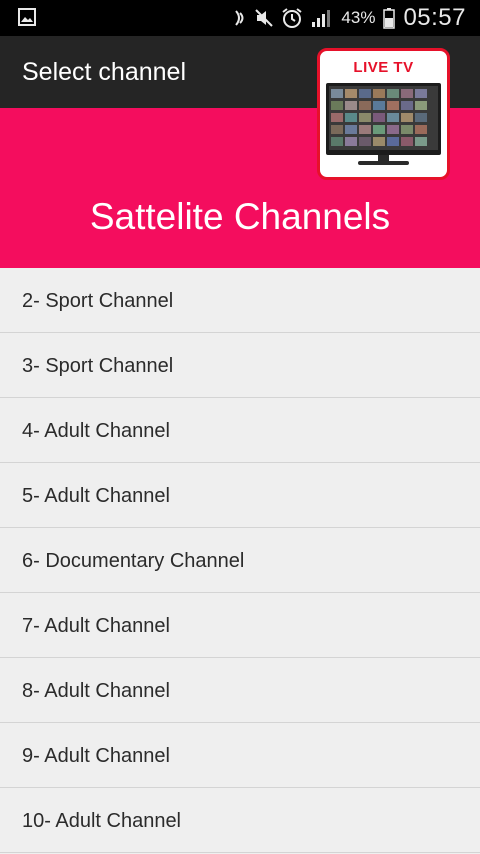 This screenshot has height=854, width=480. Describe the element at coordinates (434, 17) in the screenshot. I see `clock: 05:57` at that location.